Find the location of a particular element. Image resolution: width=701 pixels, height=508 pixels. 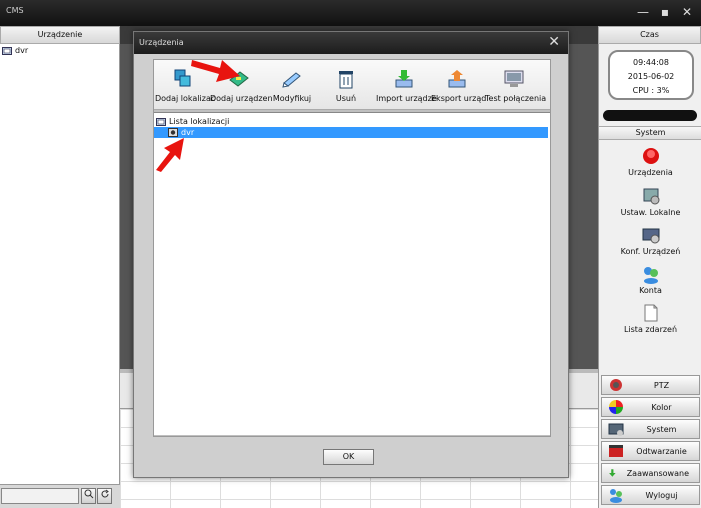

device-tree-panel: dvr is located at coordinates (60, 264).